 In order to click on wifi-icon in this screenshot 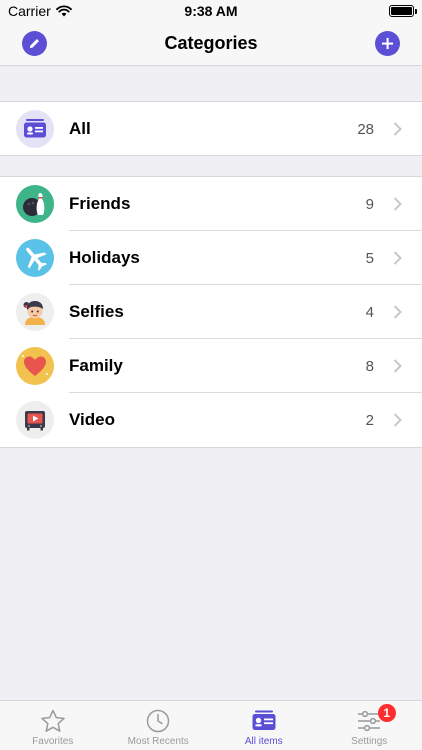, I will do `click(63, 11)`.